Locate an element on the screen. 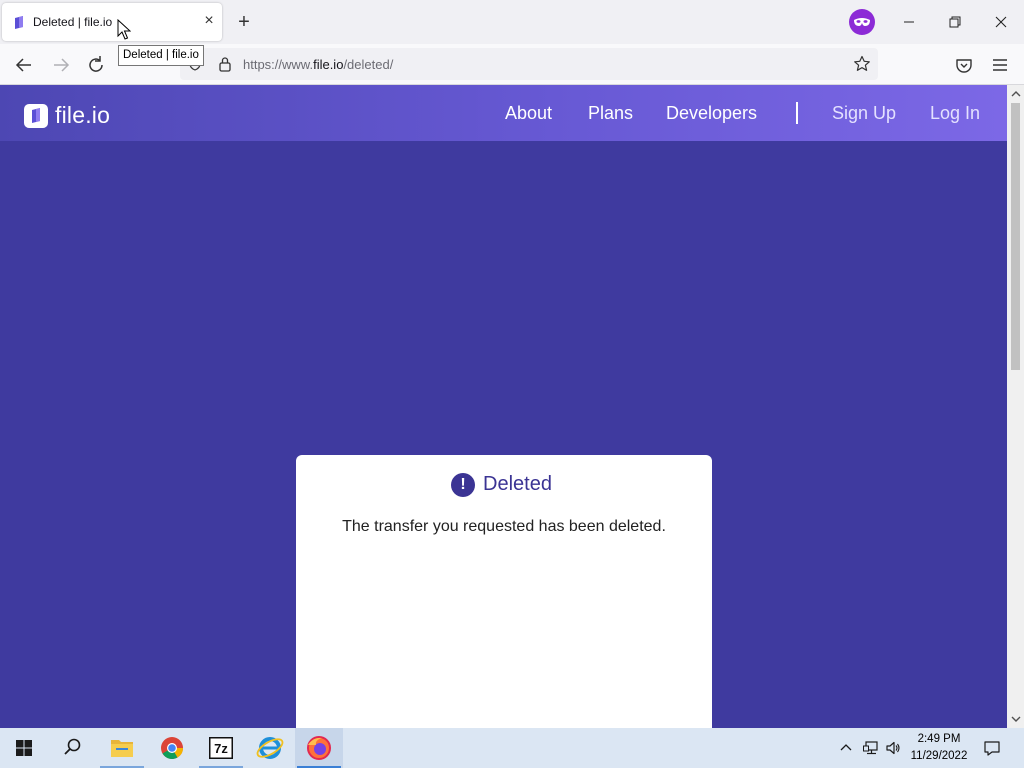  restore-icon is located at coordinates (955, 22).